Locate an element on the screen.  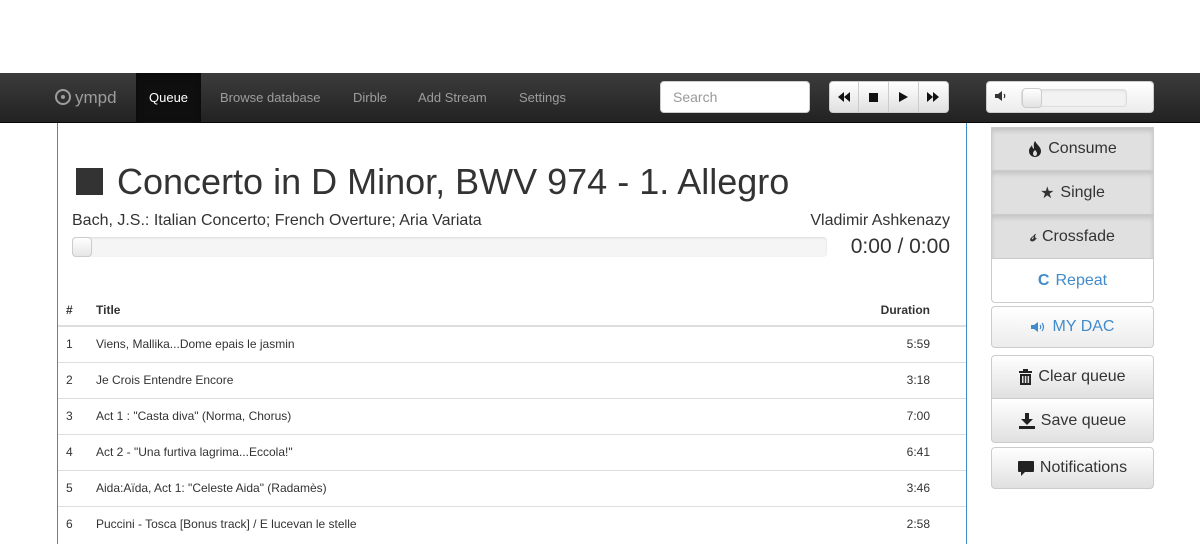
track-title: Je Crois Entendre Encore is located at coordinates (416, 379).